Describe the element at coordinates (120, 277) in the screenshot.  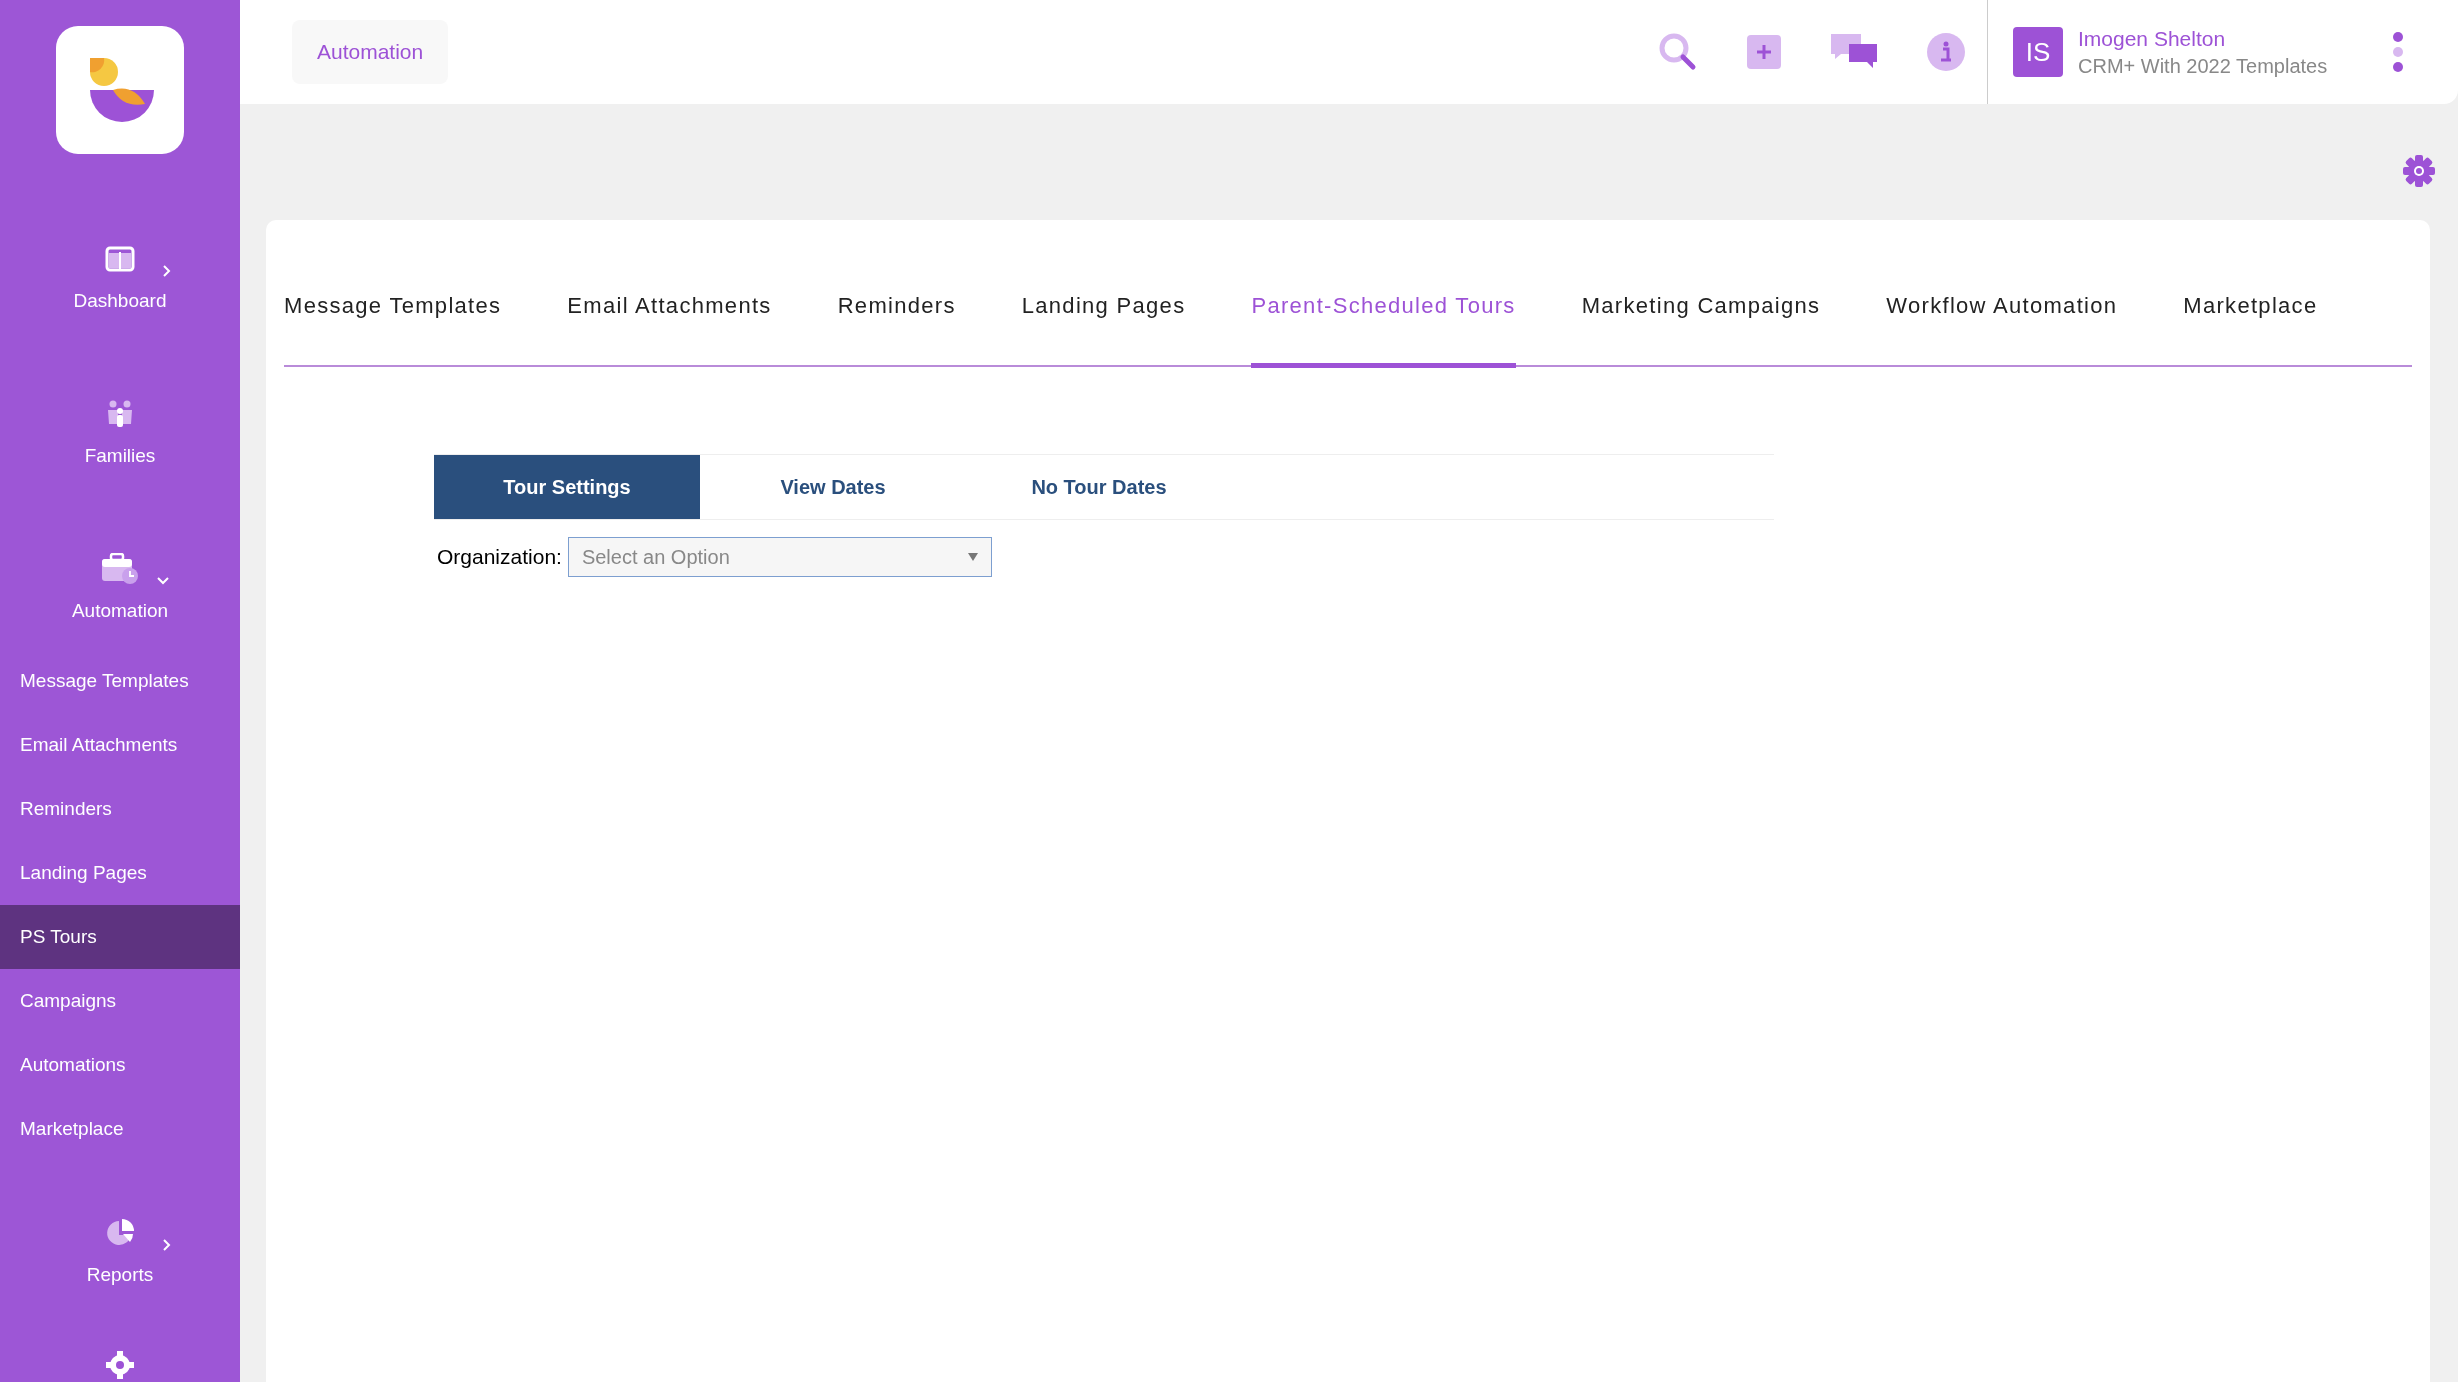
I see `sidebar-nav-item: Dashboard` at that location.